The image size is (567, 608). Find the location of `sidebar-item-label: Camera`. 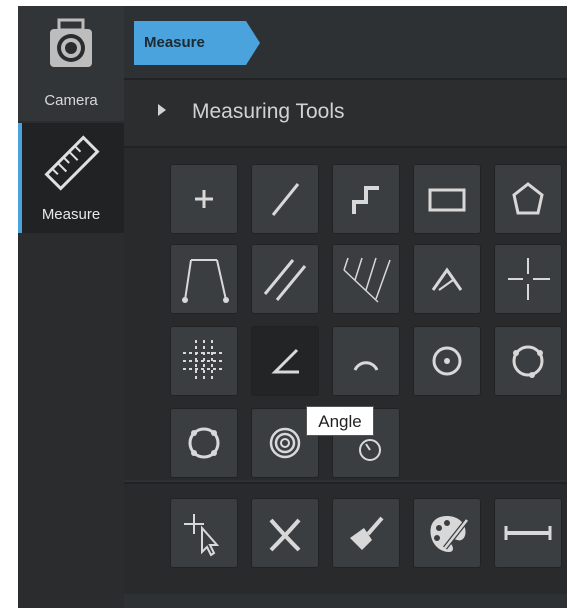

sidebar-item-label: Camera is located at coordinates (71, 100).